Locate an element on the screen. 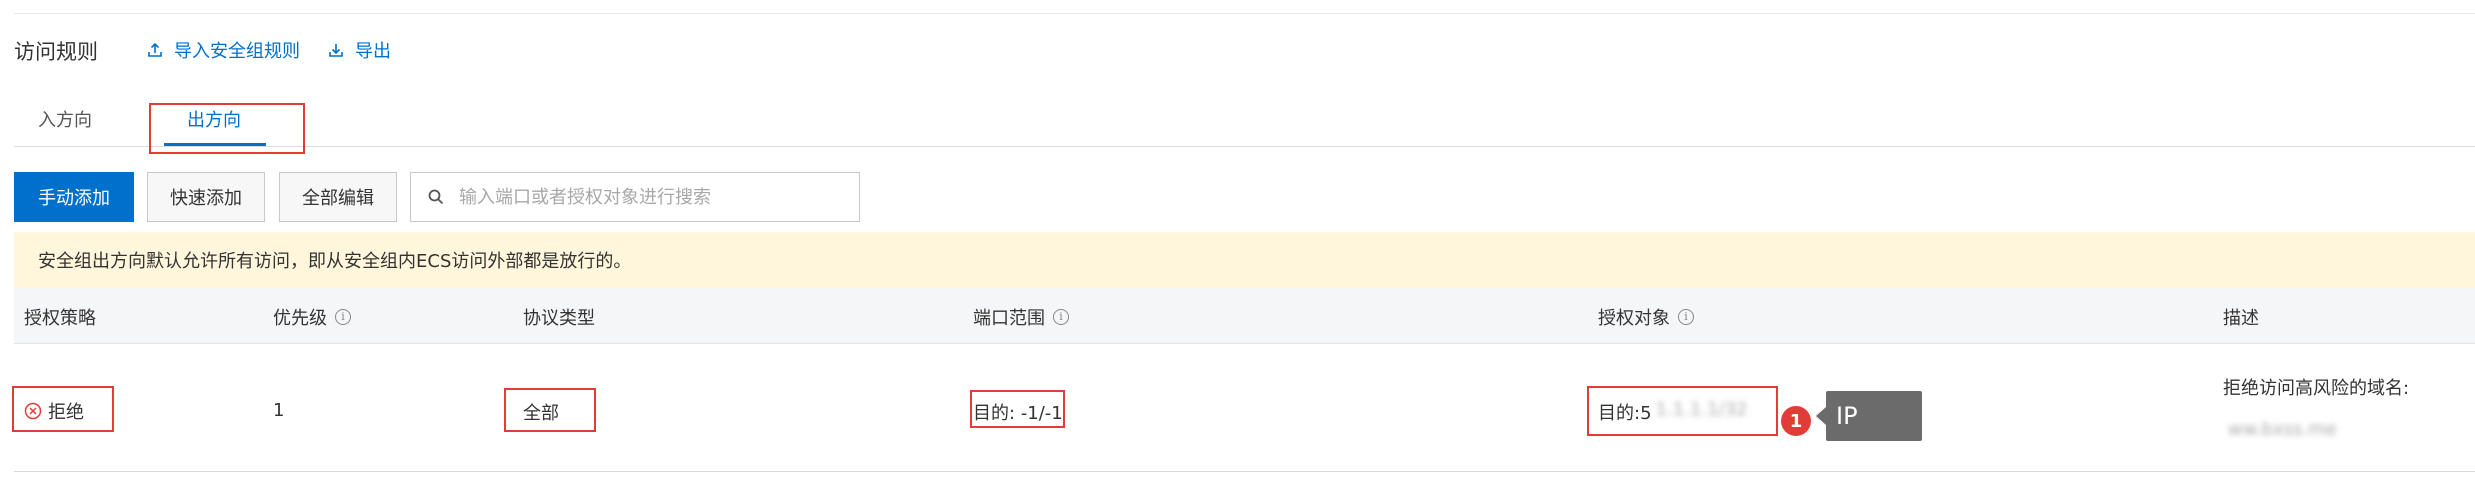 The height and width of the screenshot is (503, 2475). table-header is located at coordinates (1244, 316).